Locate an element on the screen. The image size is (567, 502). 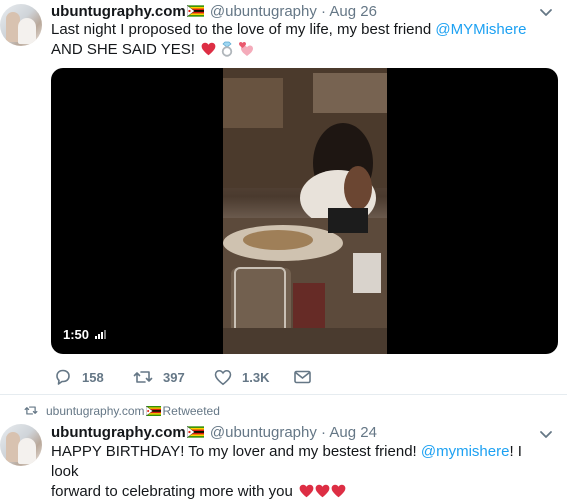
retweet-context: ubuntugraphy.com Retweeted is located at coordinates (122, 411).